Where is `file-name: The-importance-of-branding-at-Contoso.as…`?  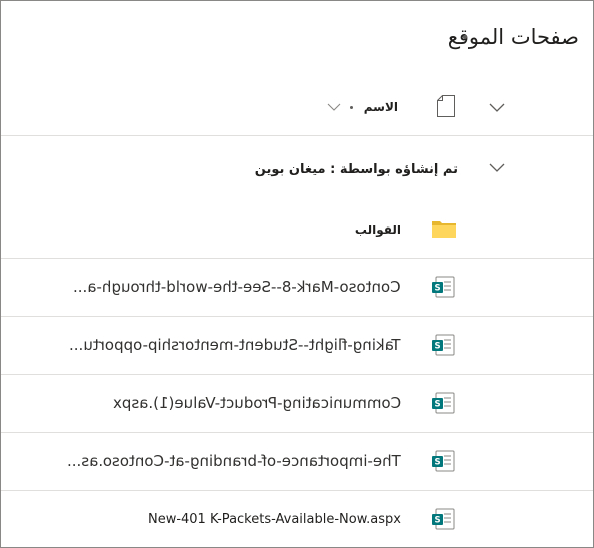
file-name: The-importance-of-branding-at-Contoso.as… is located at coordinates (234, 461).